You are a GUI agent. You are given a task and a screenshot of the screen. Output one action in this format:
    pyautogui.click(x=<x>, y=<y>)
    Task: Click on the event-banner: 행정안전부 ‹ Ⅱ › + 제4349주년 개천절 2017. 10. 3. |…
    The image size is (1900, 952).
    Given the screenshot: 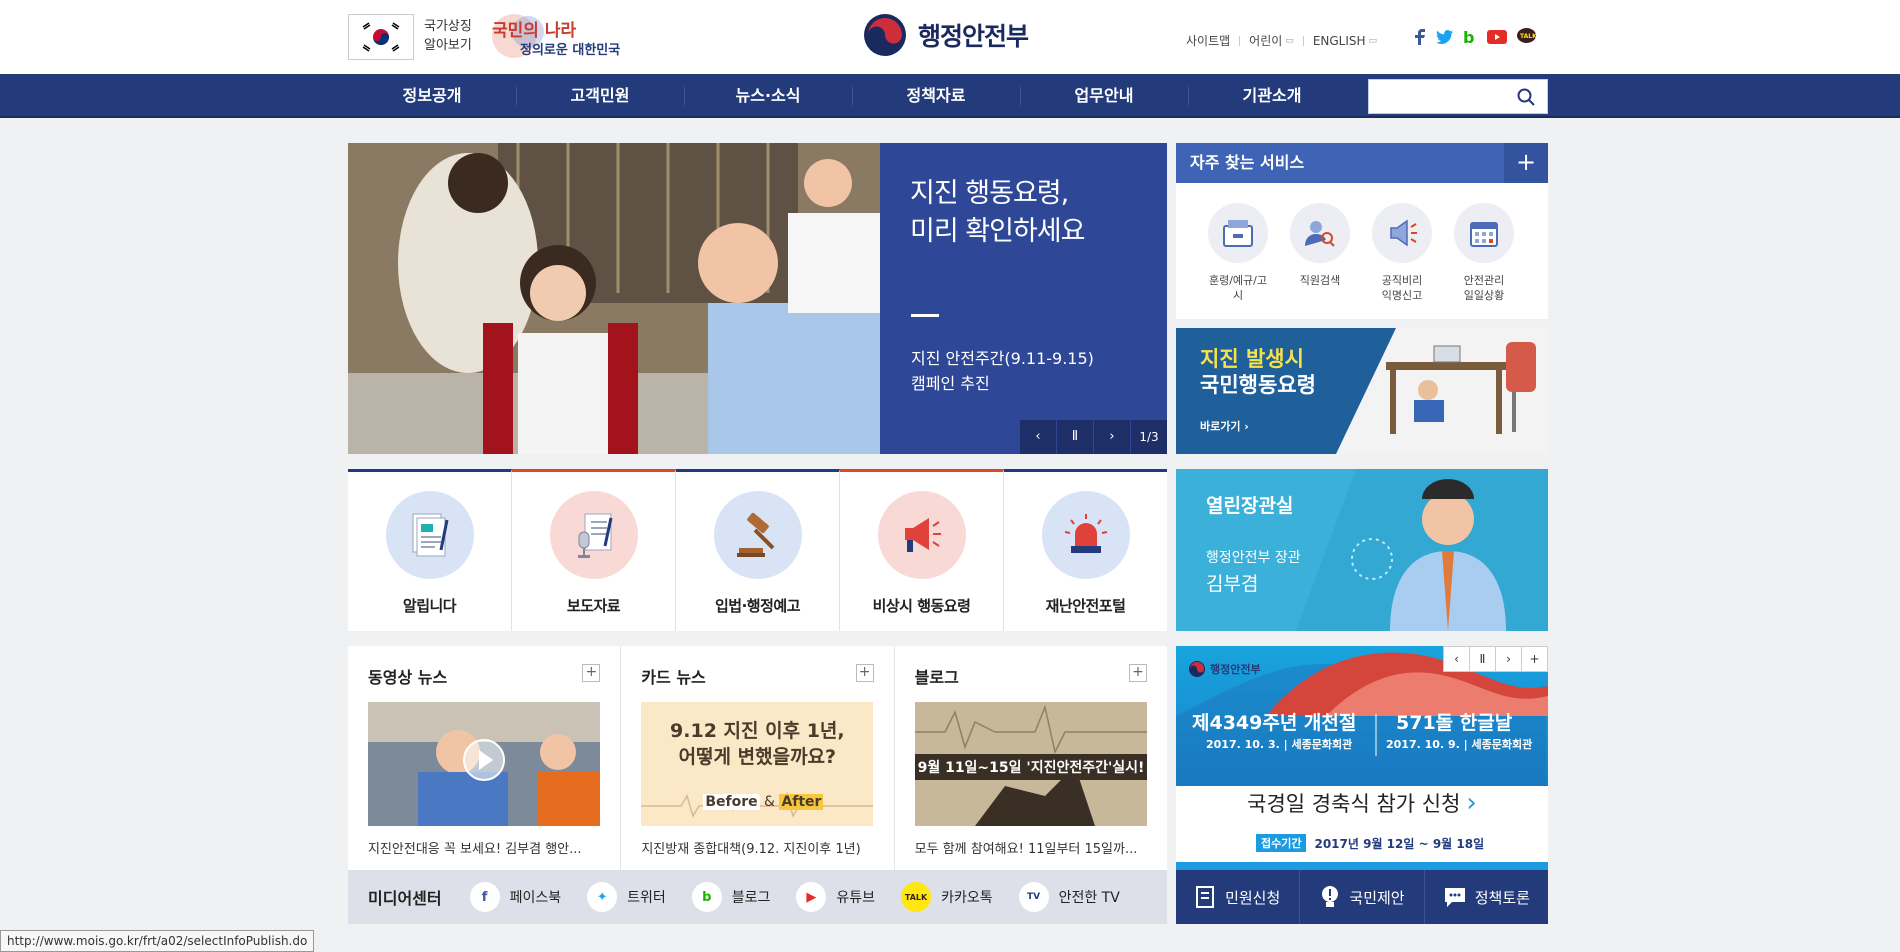 What is the action you would take?
    pyautogui.click(x=1362, y=758)
    